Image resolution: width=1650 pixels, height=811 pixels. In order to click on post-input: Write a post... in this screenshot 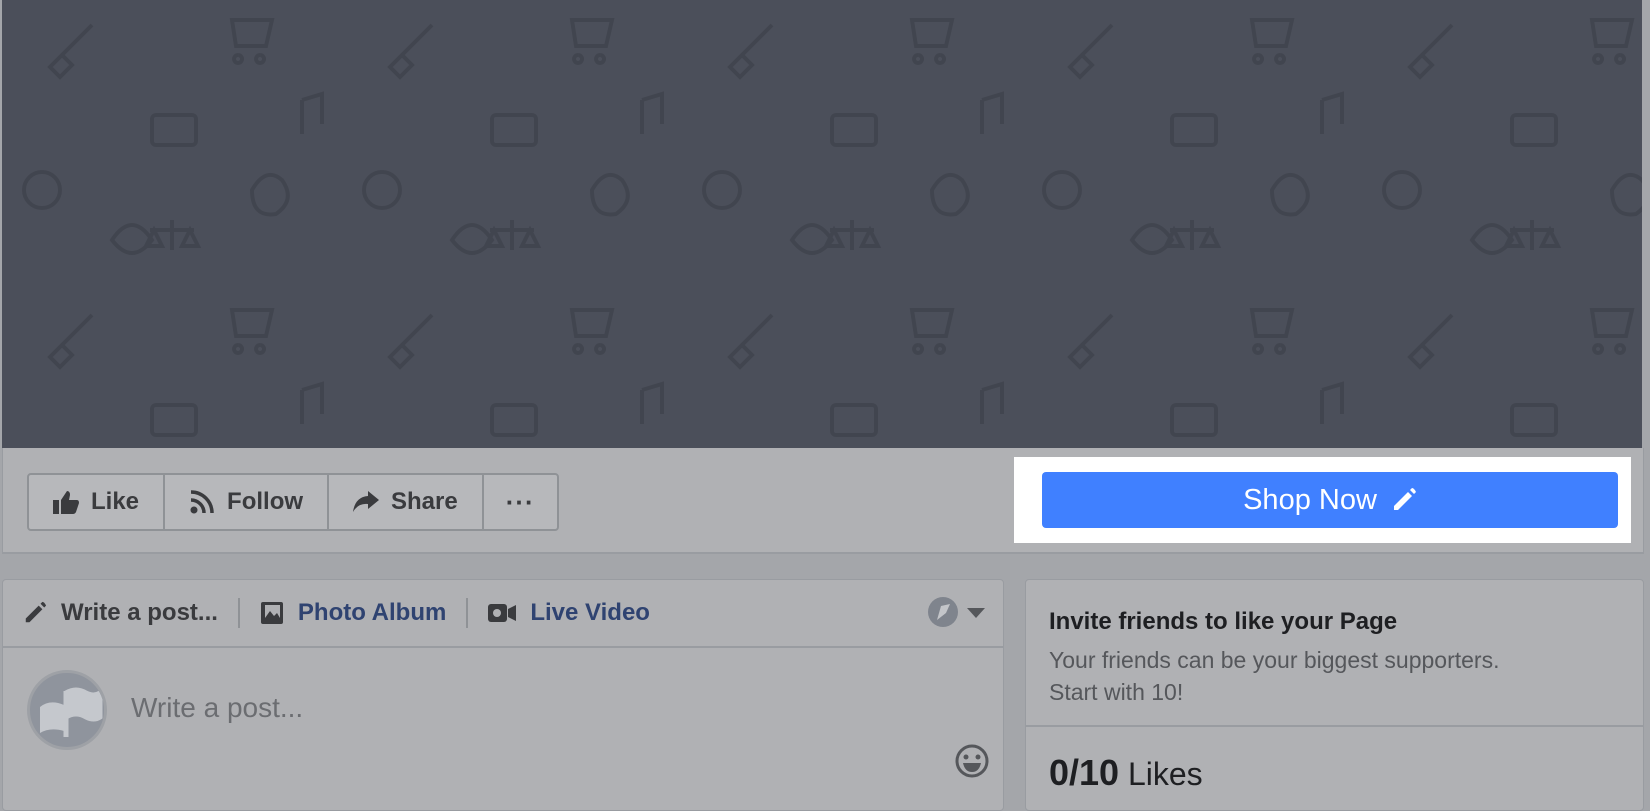, I will do `click(217, 708)`.